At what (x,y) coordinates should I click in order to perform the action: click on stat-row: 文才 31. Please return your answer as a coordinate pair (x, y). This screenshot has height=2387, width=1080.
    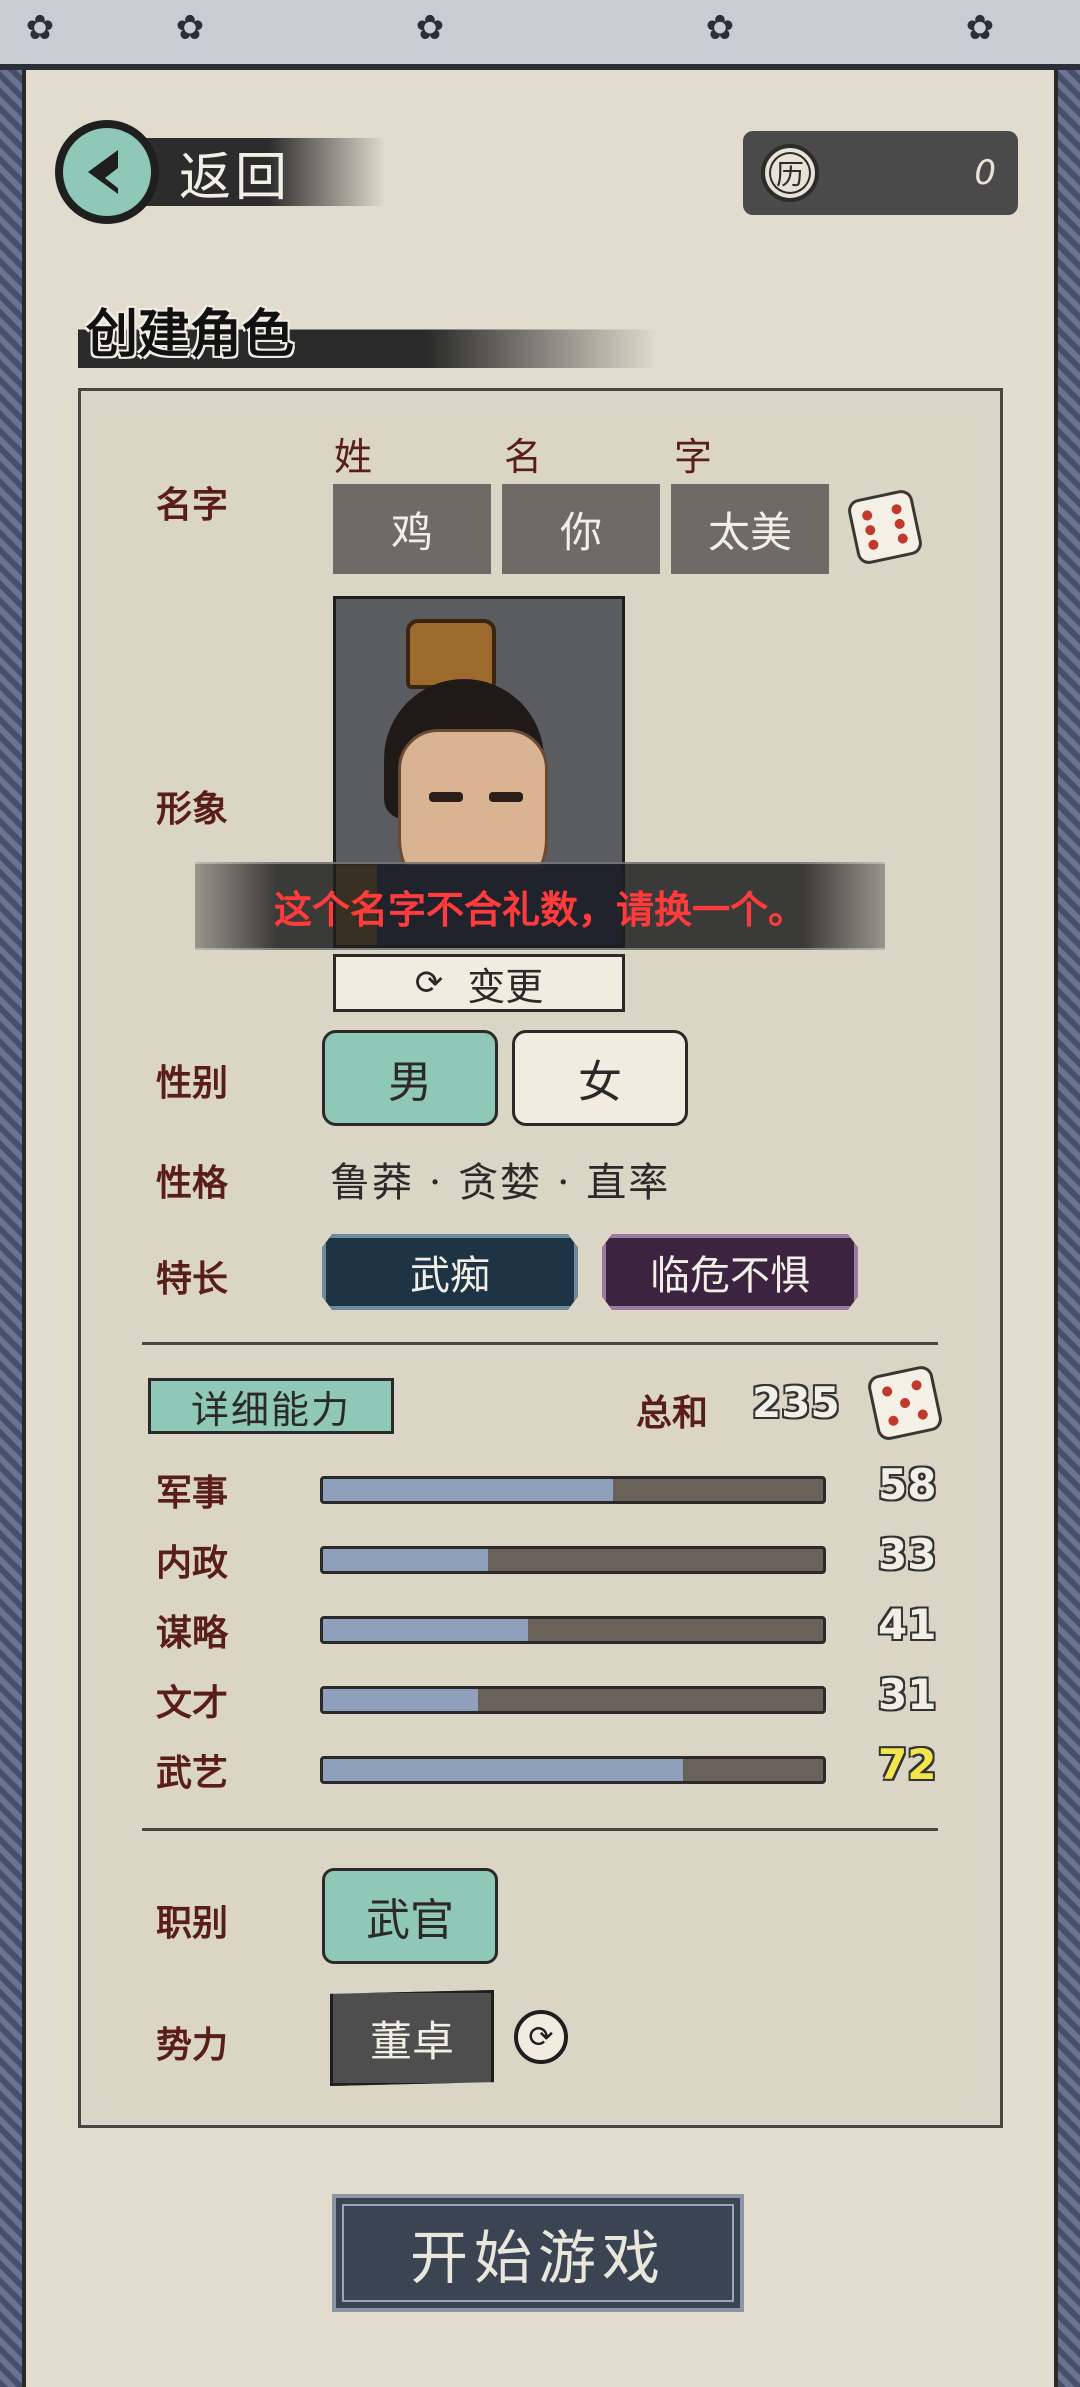
    Looking at the image, I should click on (540, 1698).